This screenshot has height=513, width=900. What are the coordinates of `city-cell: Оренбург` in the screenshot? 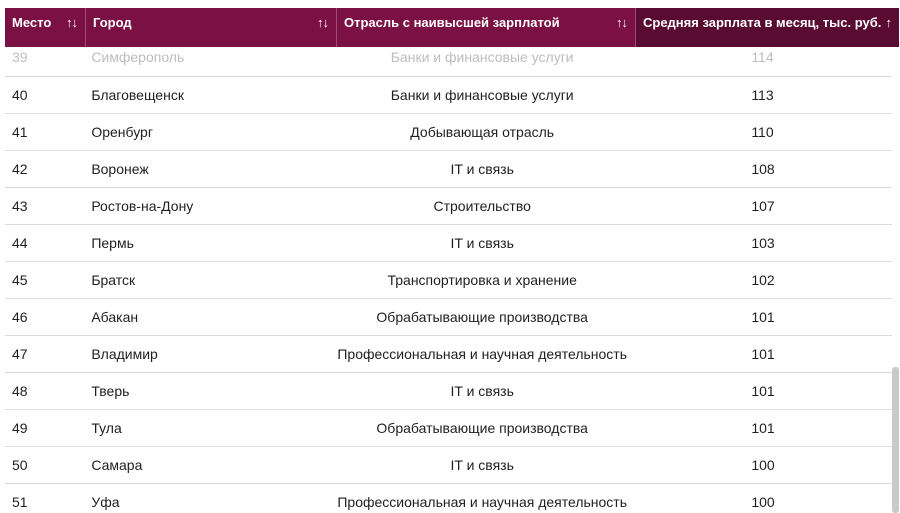 It's located at (122, 132).